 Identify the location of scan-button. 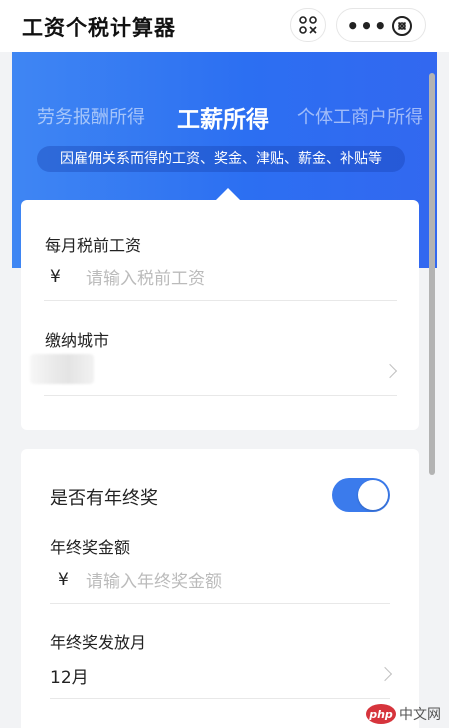
(308, 25).